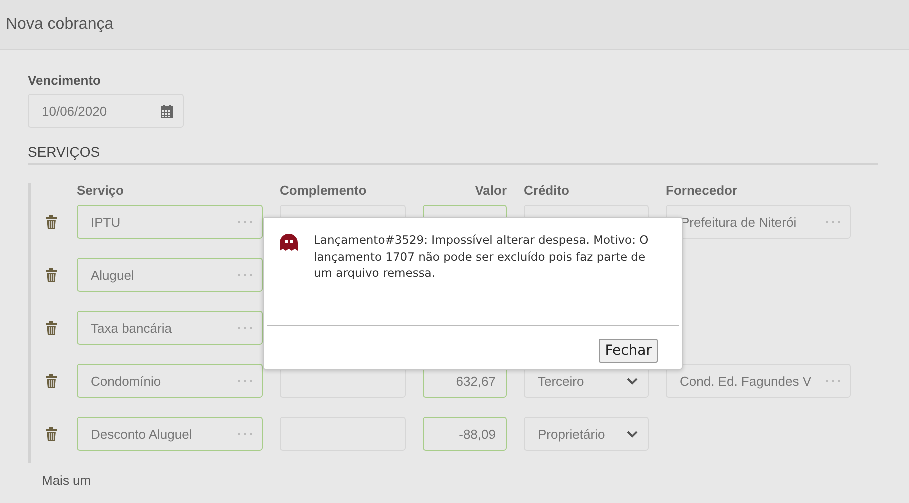 Image resolution: width=909 pixels, height=503 pixels. Describe the element at coordinates (106, 111) in the screenshot. I see `date-field: 10/06/2020` at that location.